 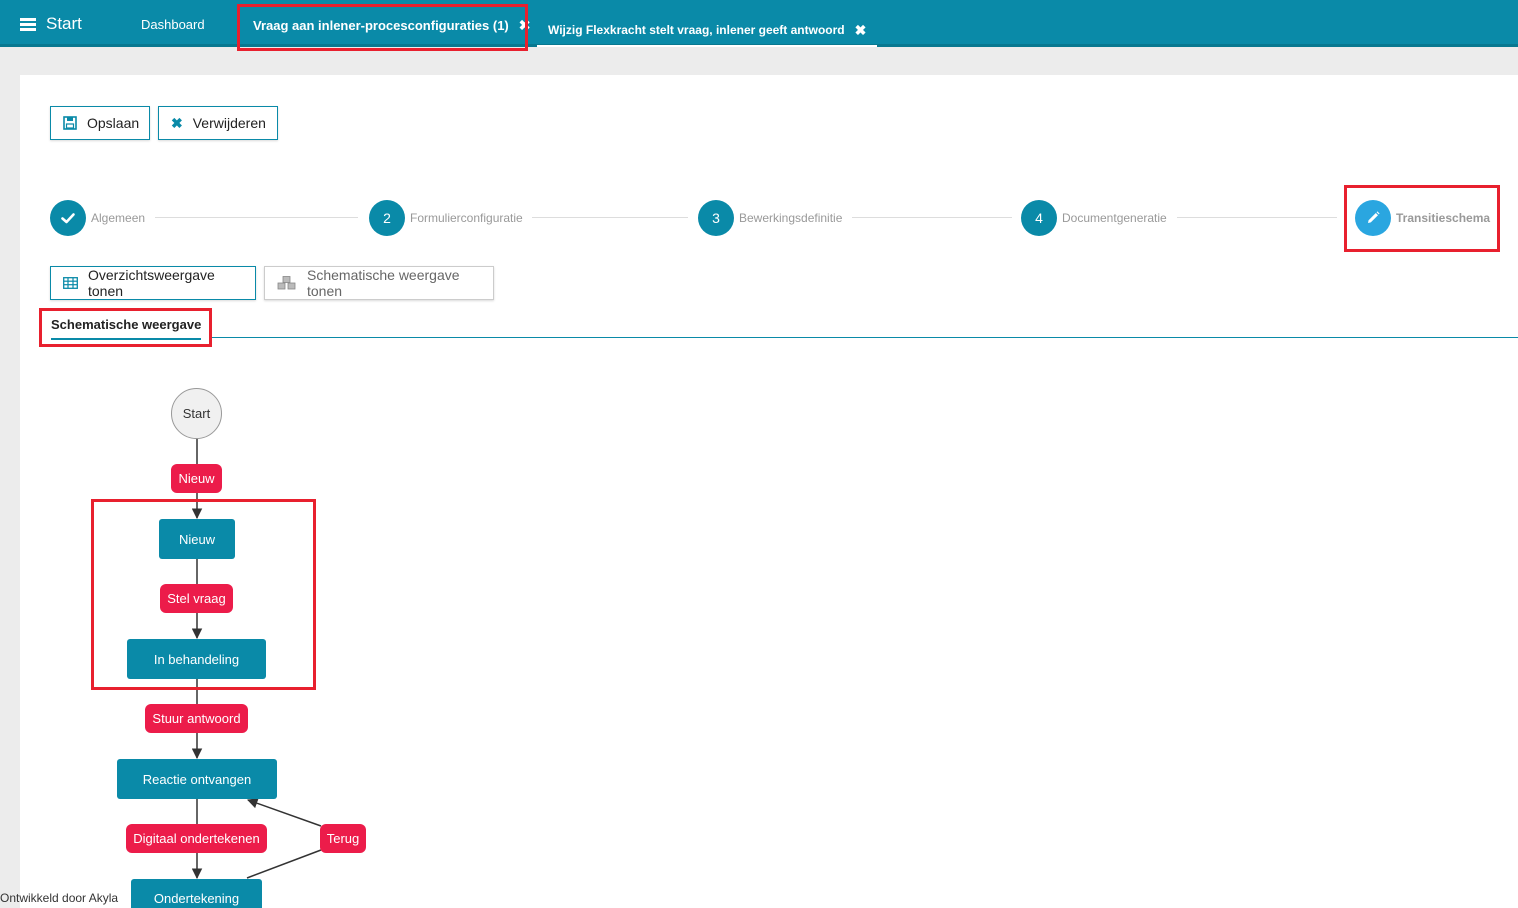 What do you see at coordinates (59, 898) in the screenshot?
I see `footer-credit: Ontwikkeld door Akyla` at bounding box center [59, 898].